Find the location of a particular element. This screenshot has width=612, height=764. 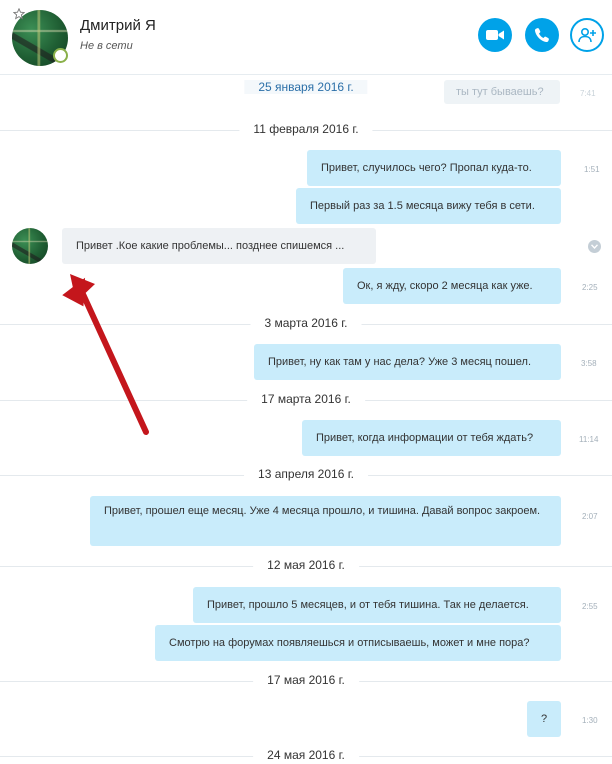

star-icon is located at coordinates (19, 14).